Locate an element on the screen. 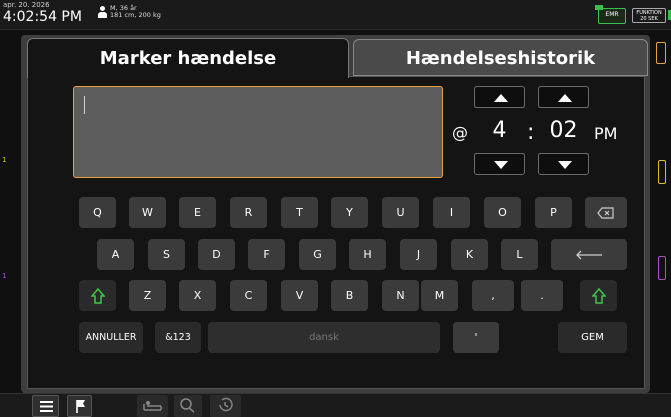  function-button: FUNKTION 20 SEK is located at coordinates (649, 15).